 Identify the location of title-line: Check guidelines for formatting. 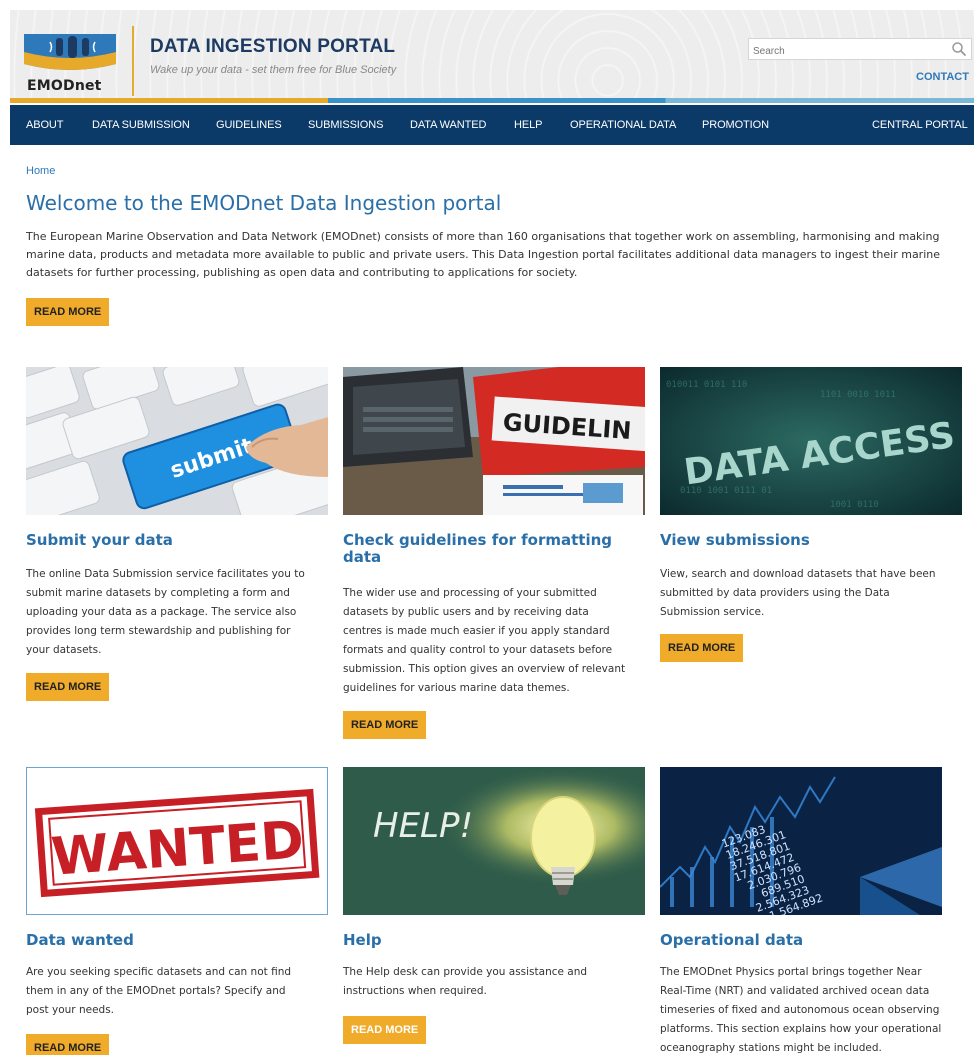
(478, 540).